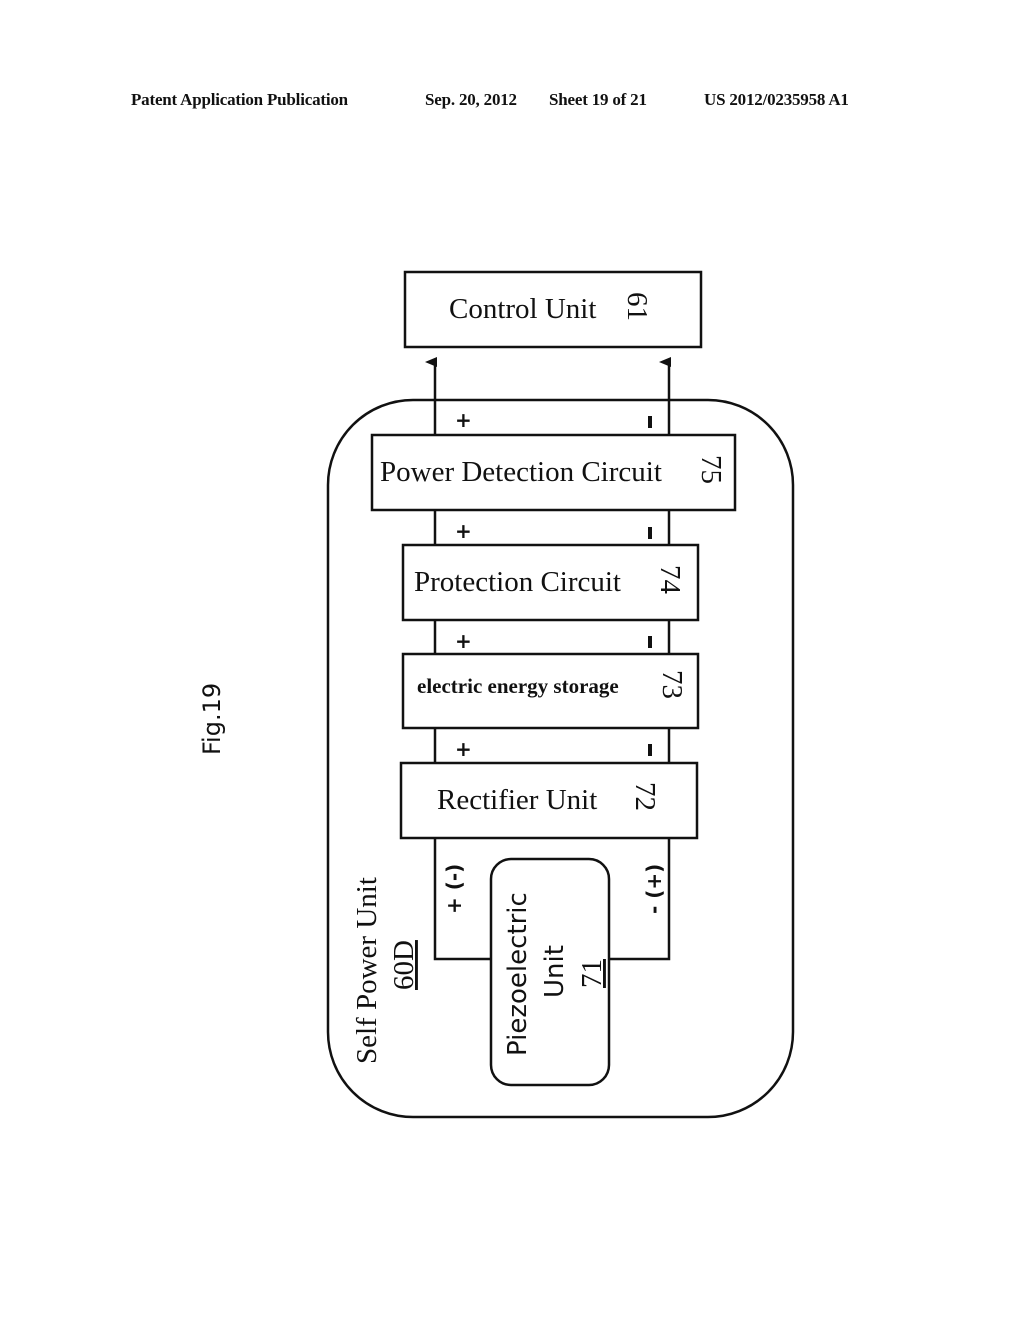 The height and width of the screenshot is (1320, 1024). I want to click on rectifier-unit-label: Rectifier Unit, so click(517, 800).